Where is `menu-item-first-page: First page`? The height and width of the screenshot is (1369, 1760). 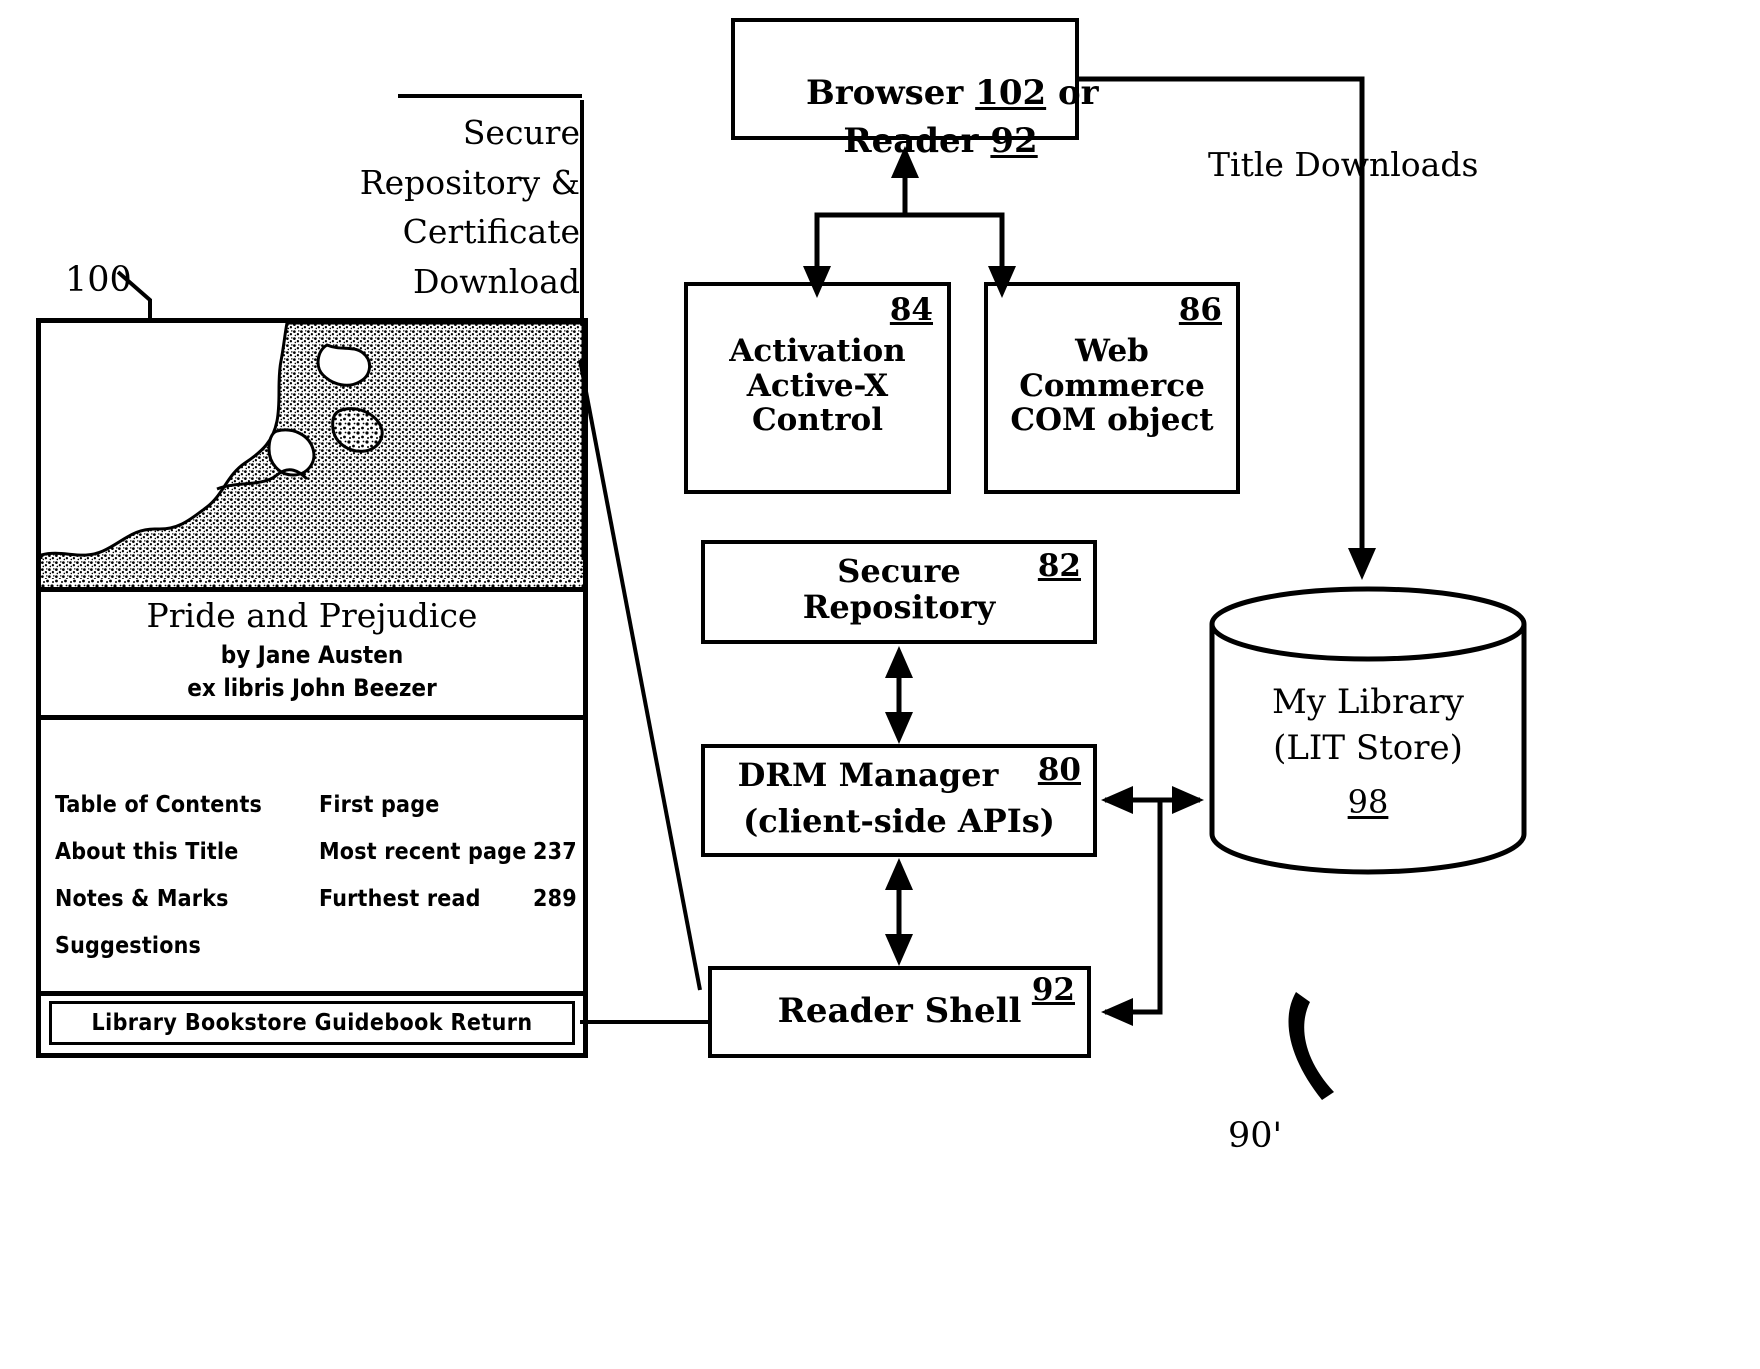
menu-item-first-page: First page is located at coordinates (379, 805).